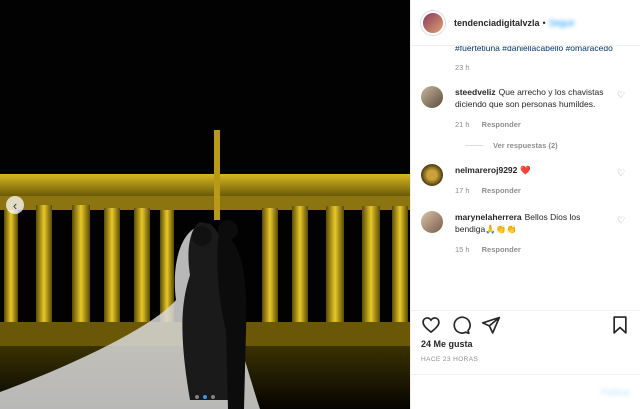 This screenshot has width=640, height=409. Describe the element at coordinates (615, 392) in the screenshot. I see `publish-button: Publicar` at that location.